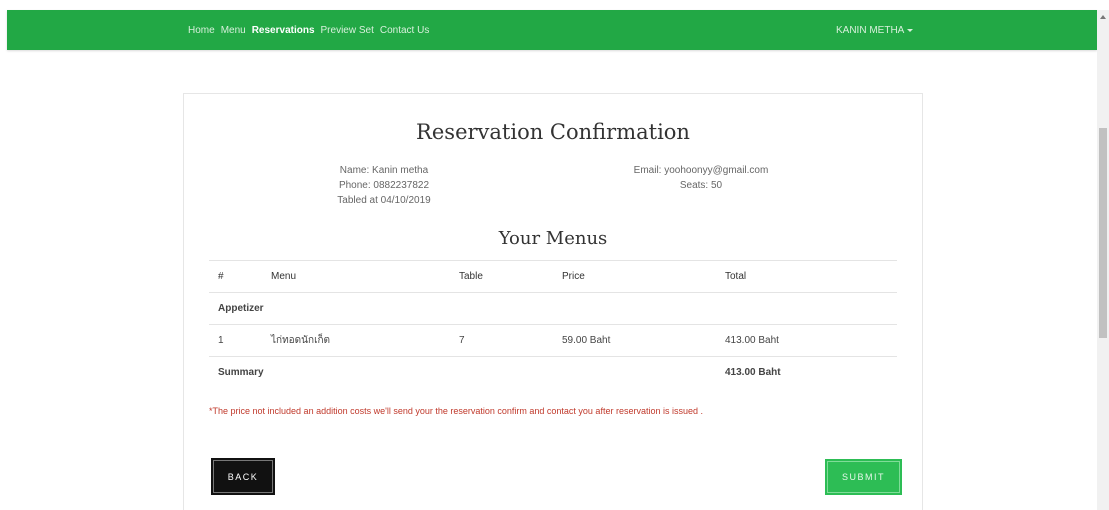 The image size is (1109, 510). What do you see at coordinates (553, 373) in the screenshot?
I see `summary-row: Summary 413.00 Baht` at bounding box center [553, 373].